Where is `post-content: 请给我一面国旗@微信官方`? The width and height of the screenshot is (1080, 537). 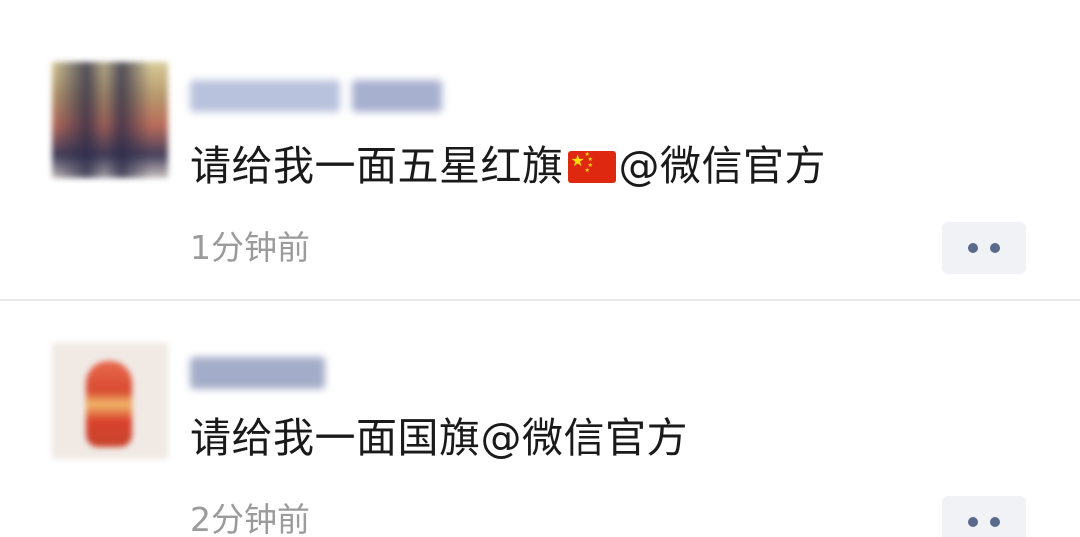
post-content: 请给我一面国旗@微信官方 is located at coordinates (439, 438).